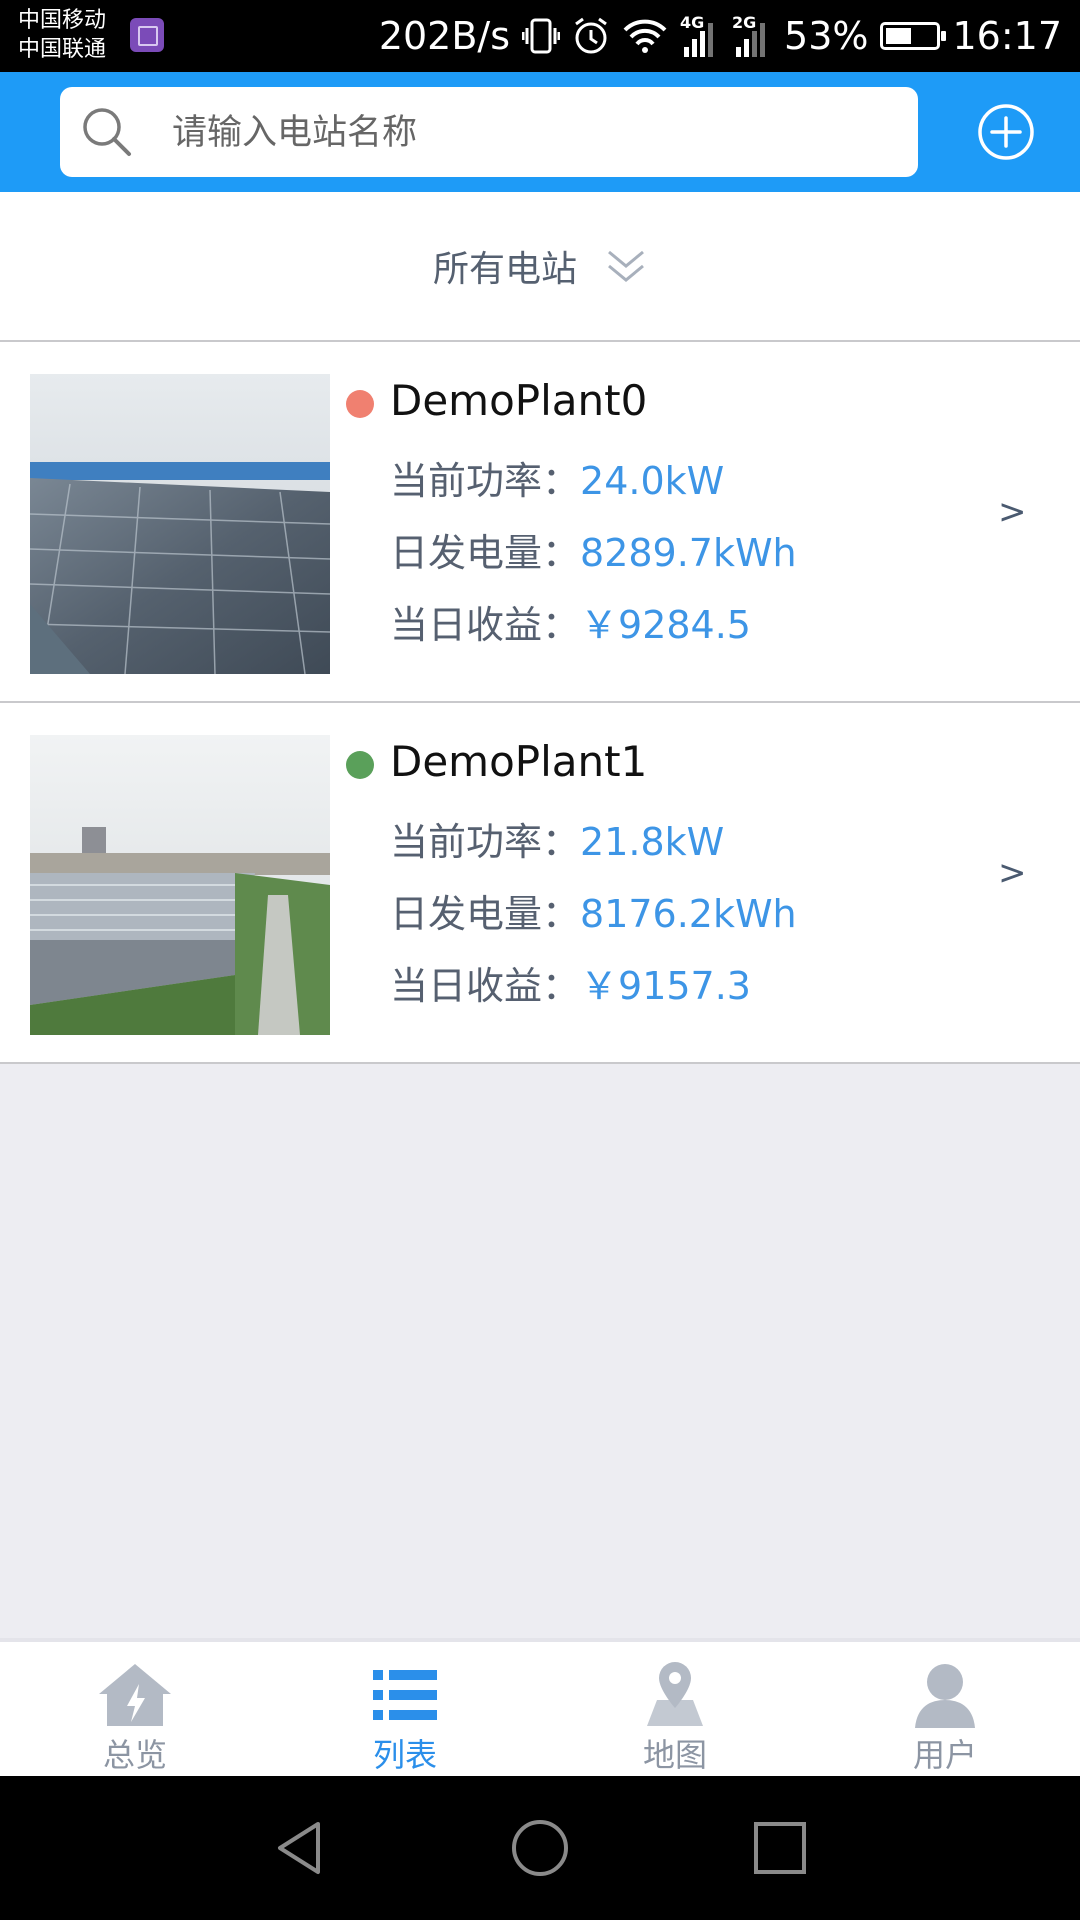 Image resolution: width=1080 pixels, height=1920 pixels. Describe the element at coordinates (752, 35) in the screenshot. I see `signal-icon: 2G` at that location.